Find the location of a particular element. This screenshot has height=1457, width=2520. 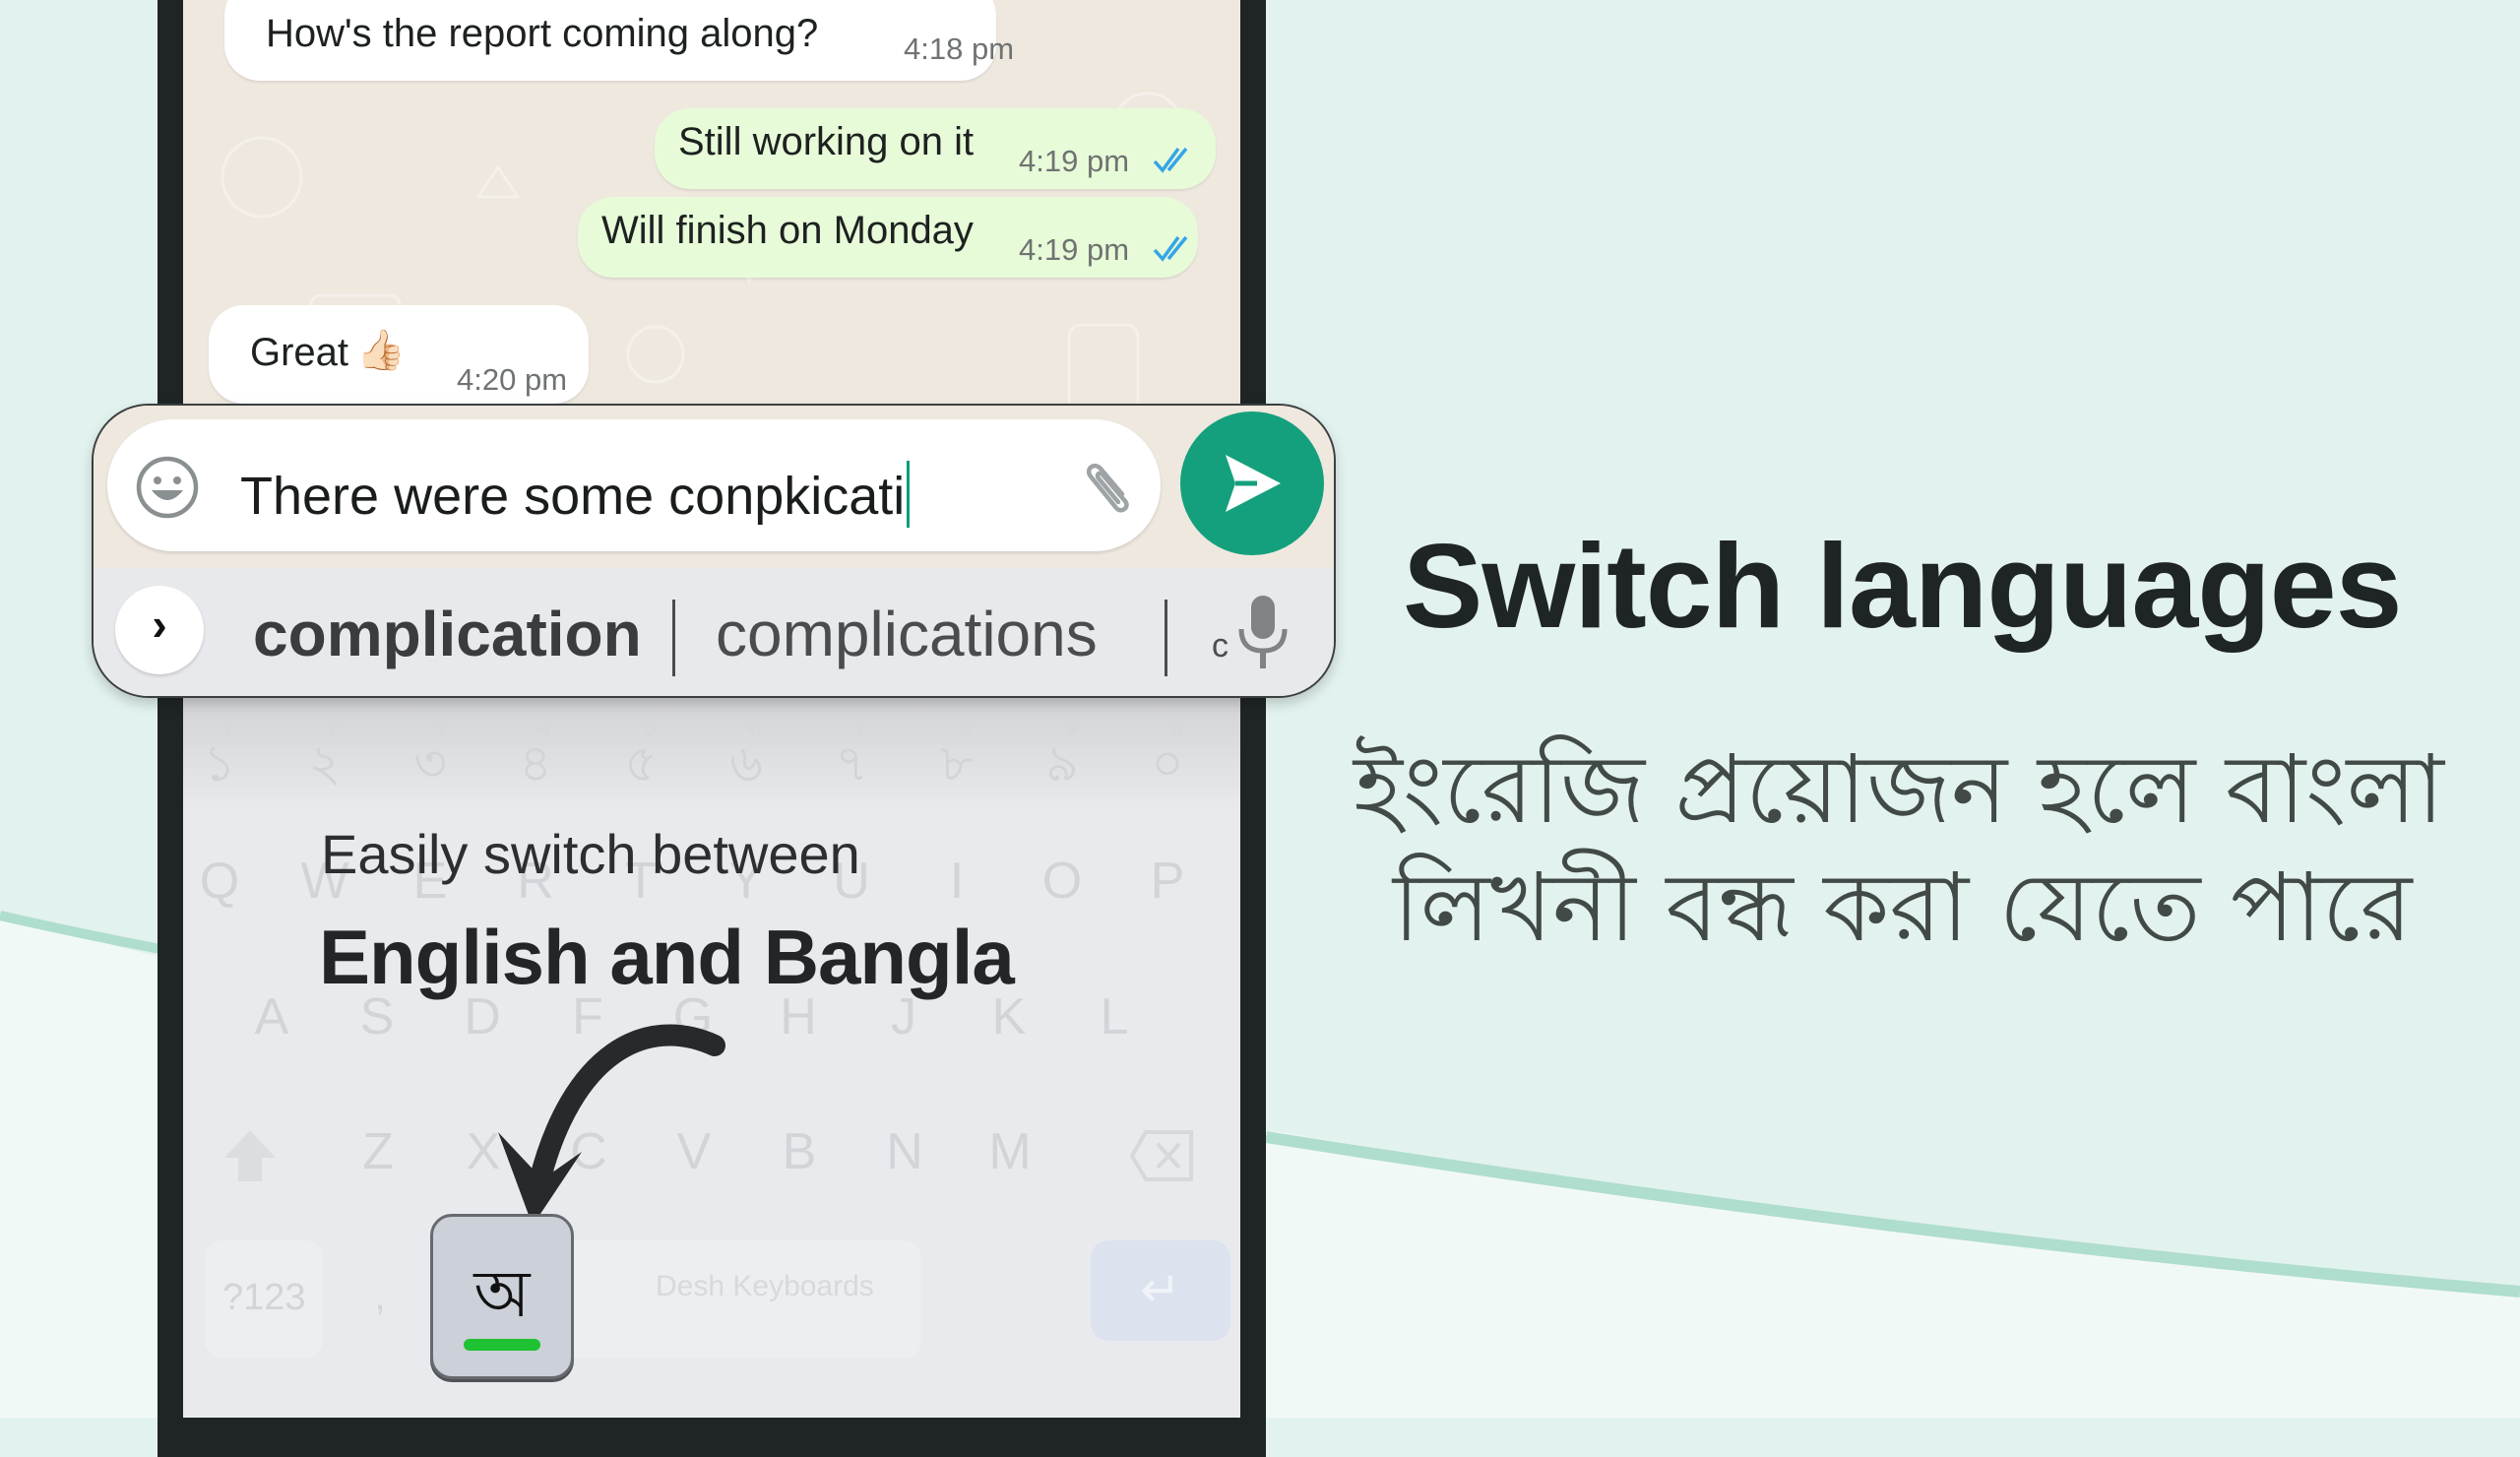

key: I is located at coordinates (956, 881).